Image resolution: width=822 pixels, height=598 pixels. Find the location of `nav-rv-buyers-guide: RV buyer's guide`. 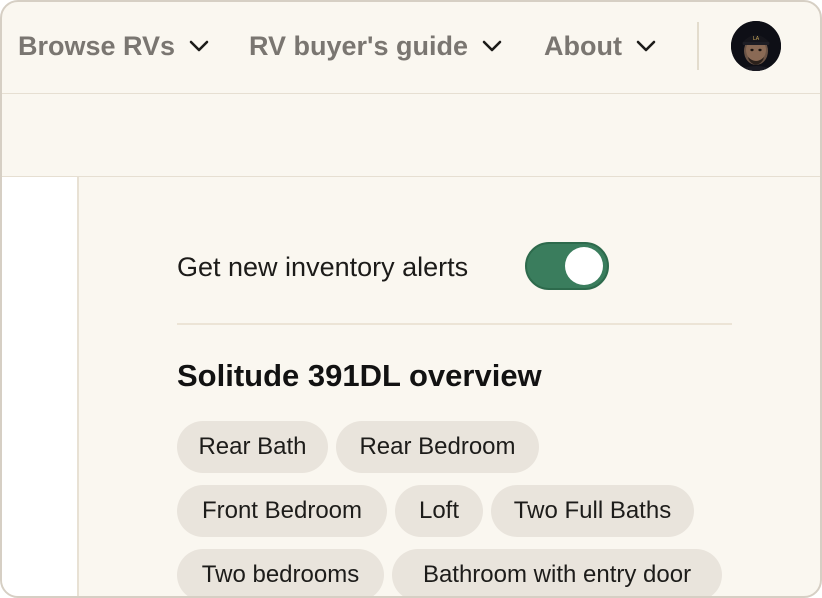

nav-rv-buyers-guide: RV buyer's guide is located at coordinates (375, 46).